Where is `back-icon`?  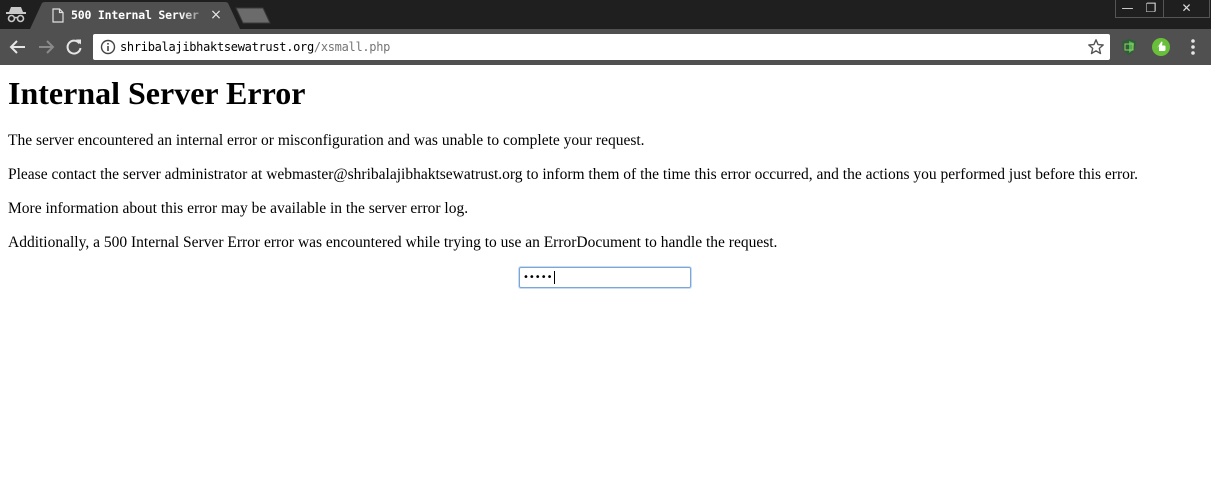 back-icon is located at coordinates (18, 47).